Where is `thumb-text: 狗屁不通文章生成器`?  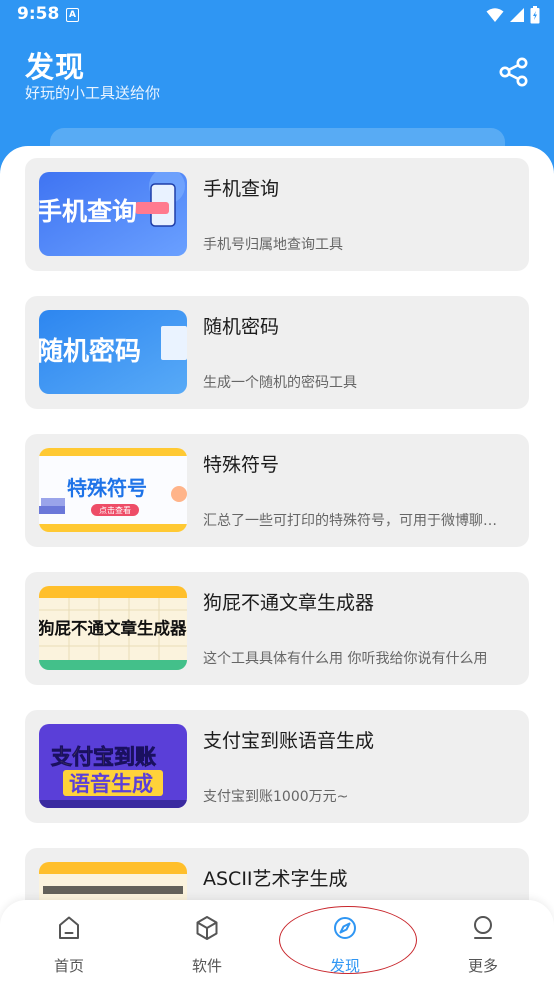 thumb-text: 狗屁不通文章生成器 is located at coordinates (113, 628).